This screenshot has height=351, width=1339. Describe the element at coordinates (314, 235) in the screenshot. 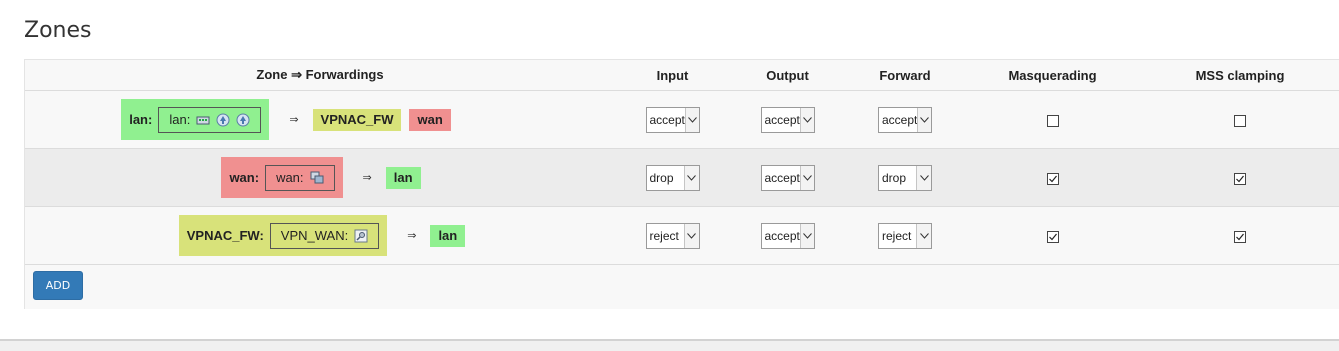

I see `network-label: VPN_WAN:` at that location.